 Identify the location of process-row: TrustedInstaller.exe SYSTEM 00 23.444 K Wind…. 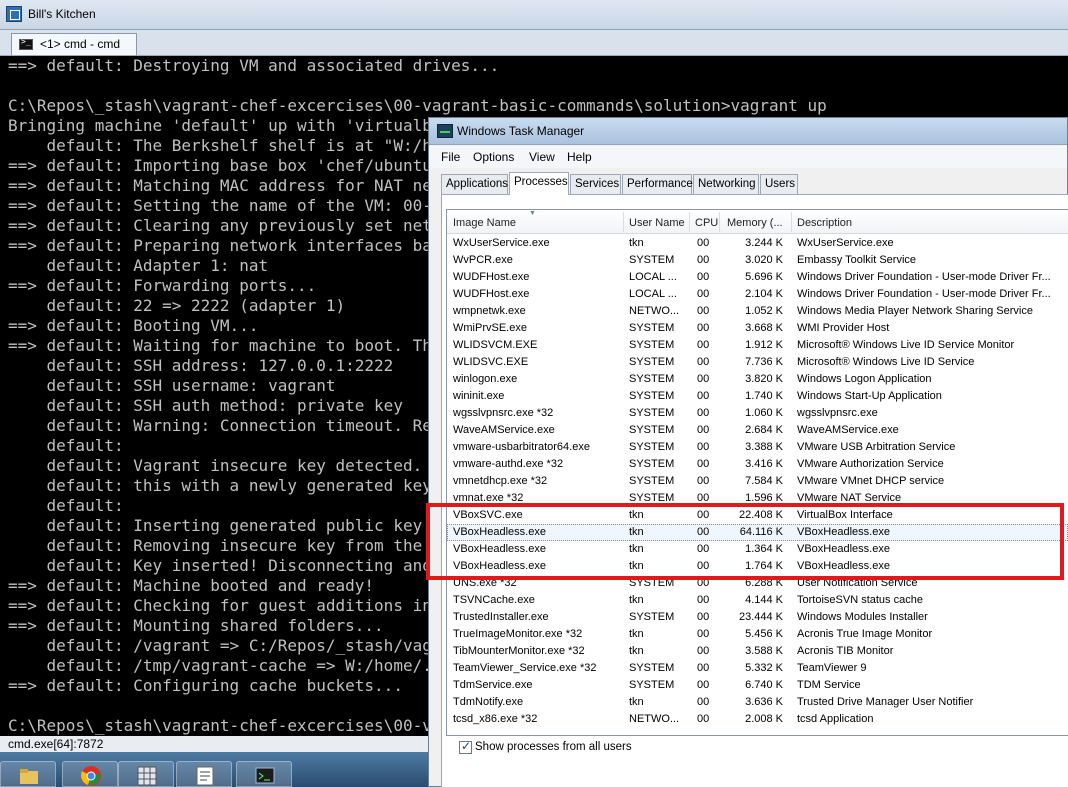
(757, 617).